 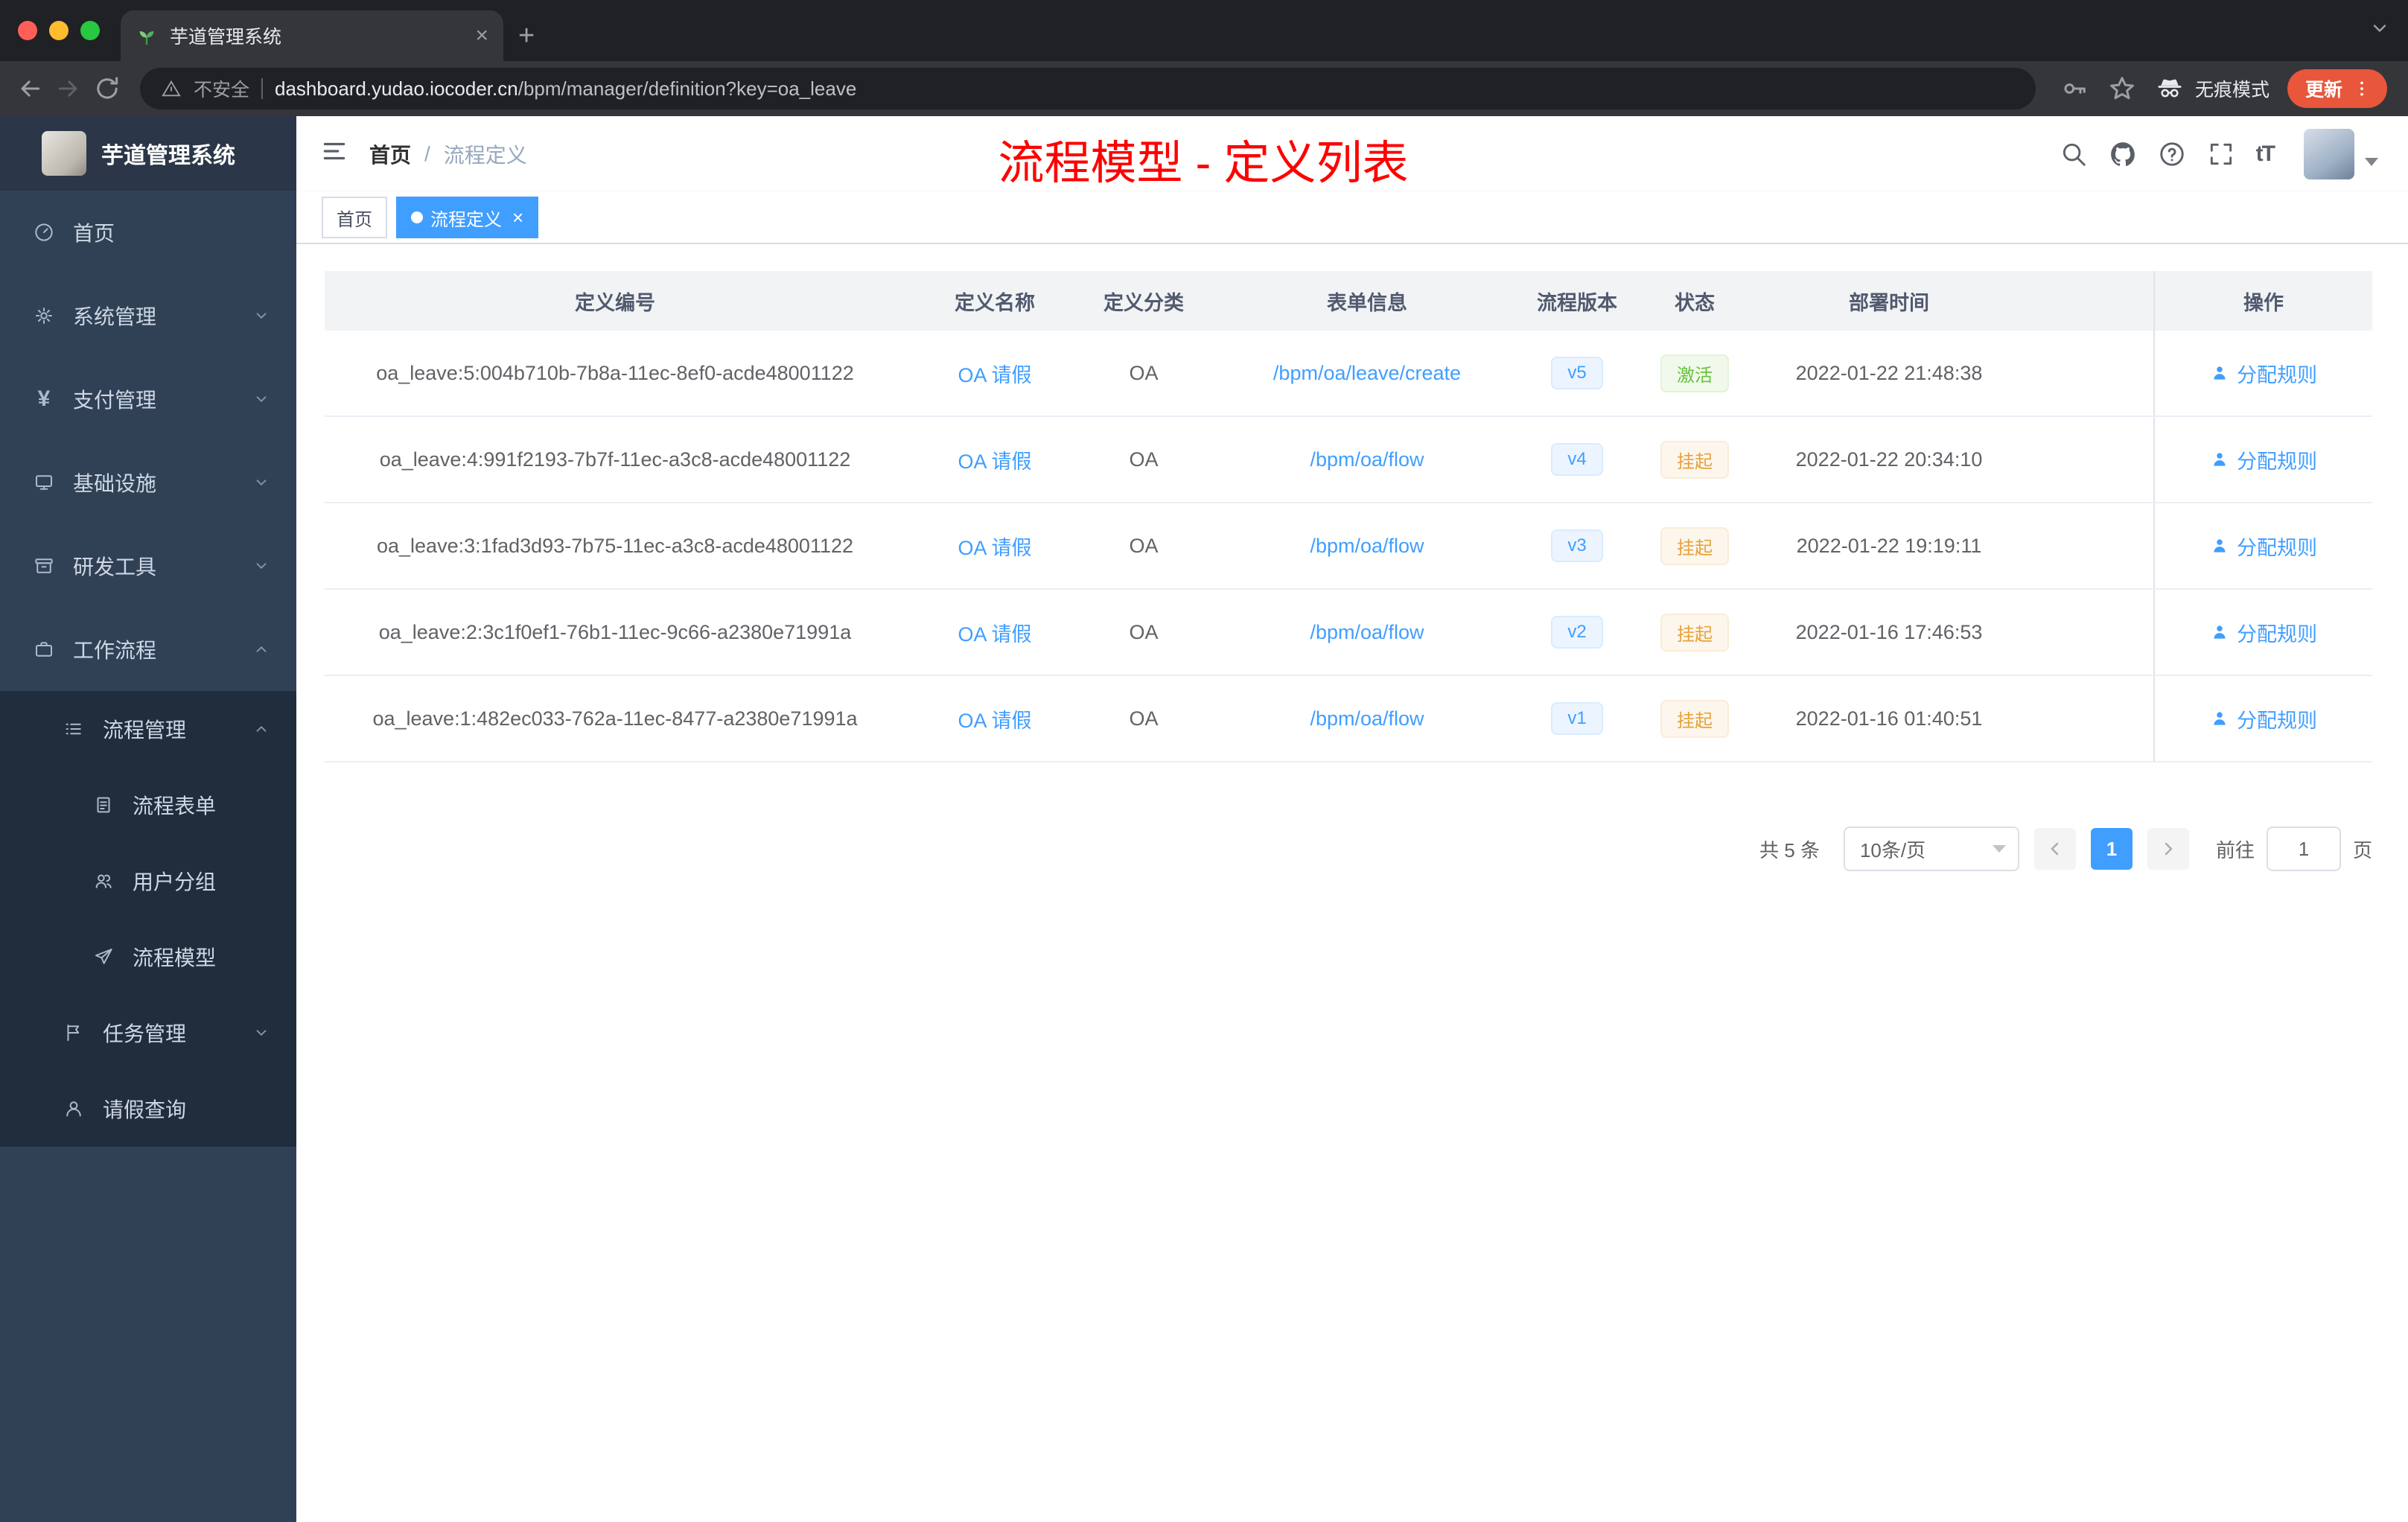 I want to click on font-size-icon: tT, so click(x=2265, y=154).